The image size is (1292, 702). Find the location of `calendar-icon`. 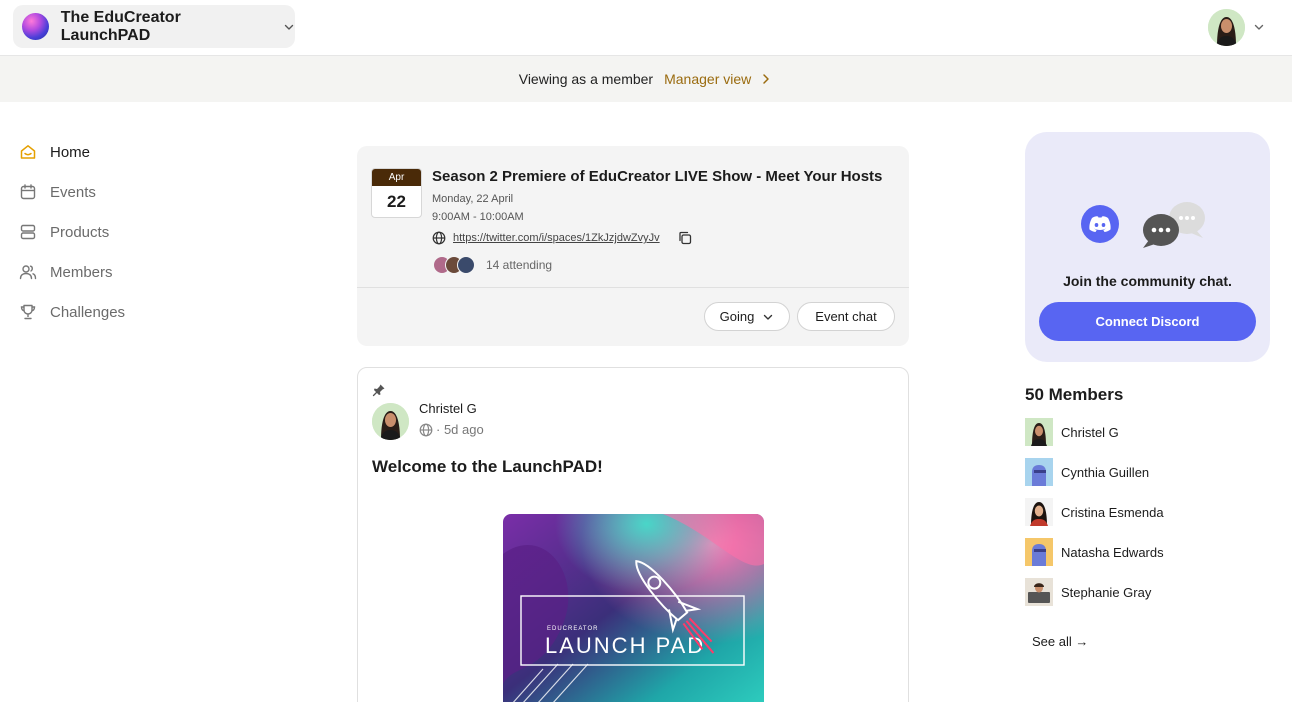

calendar-icon is located at coordinates (28, 192).